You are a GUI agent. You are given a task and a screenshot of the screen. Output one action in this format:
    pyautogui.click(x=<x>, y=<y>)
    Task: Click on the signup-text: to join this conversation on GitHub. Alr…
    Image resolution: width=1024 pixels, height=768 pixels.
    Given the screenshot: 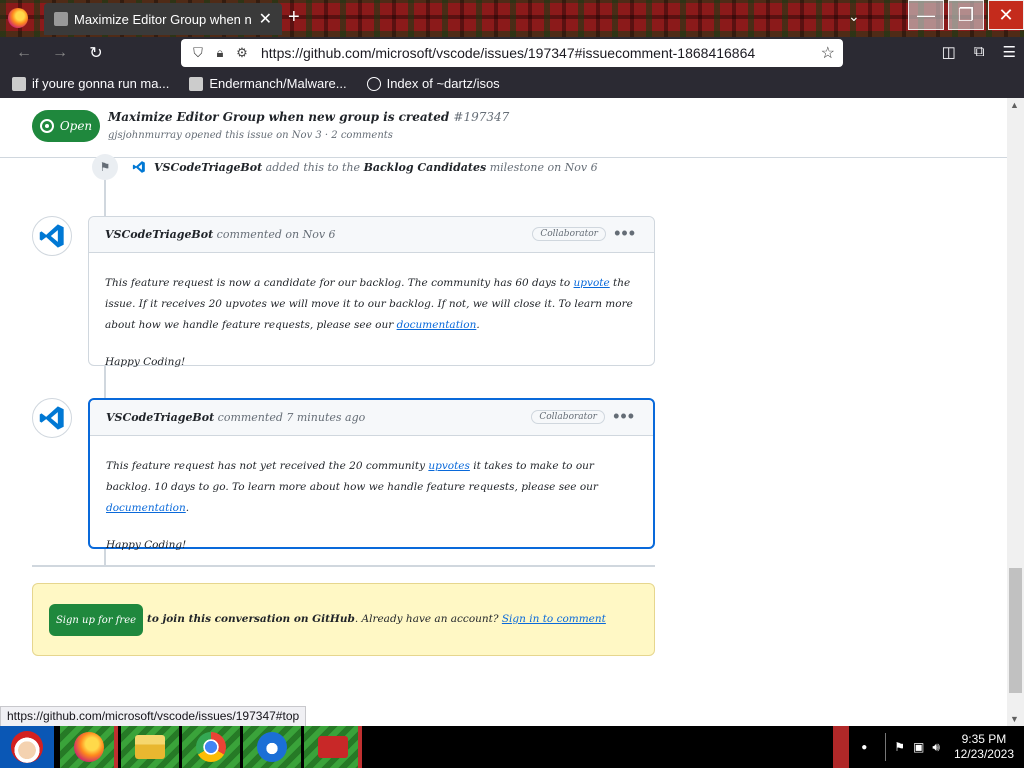 What is the action you would take?
    pyautogui.click(x=376, y=619)
    